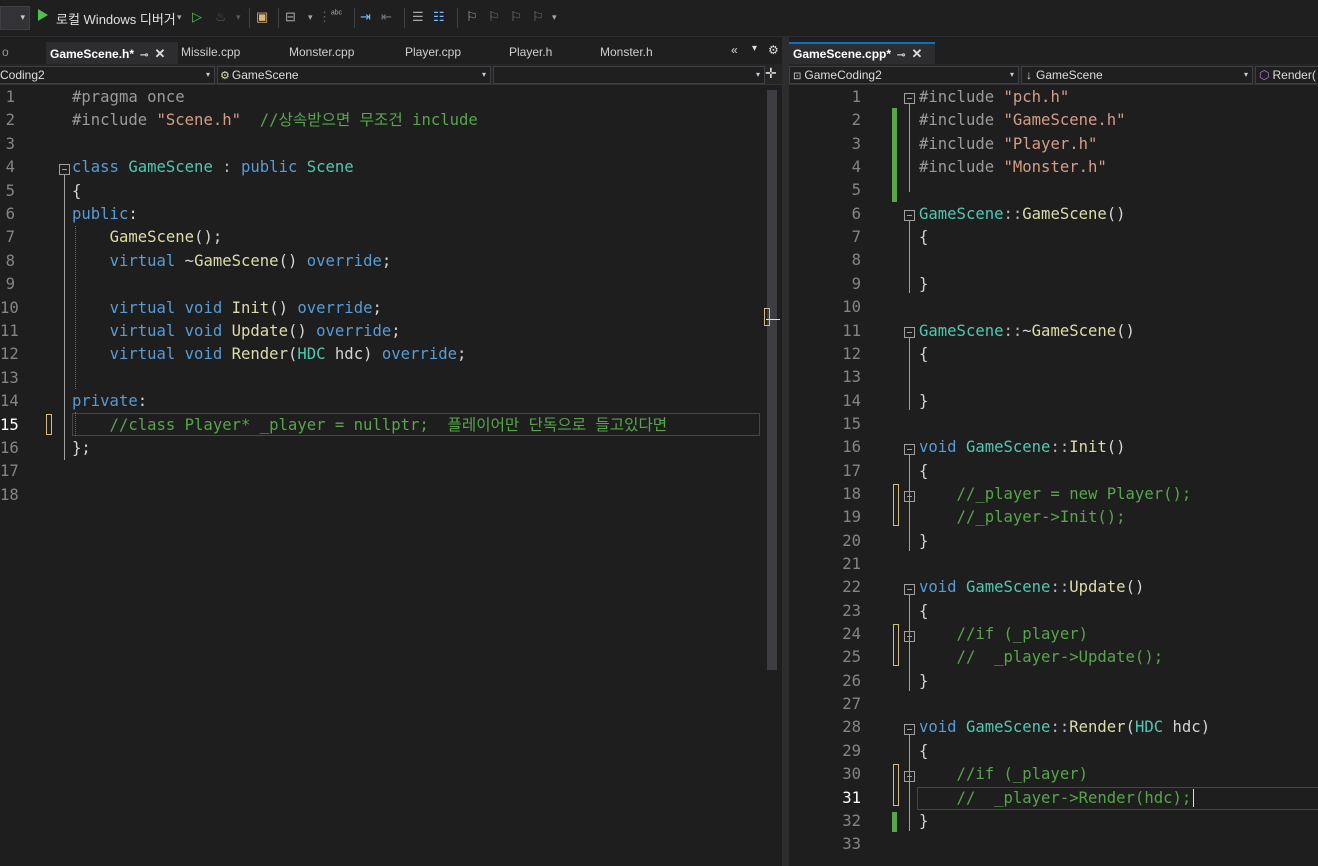 The image size is (1318, 866). Describe the element at coordinates (1137, 75) in the screenshot. I see `scope-dropdown: ↓ GameScene ▾` at that location.